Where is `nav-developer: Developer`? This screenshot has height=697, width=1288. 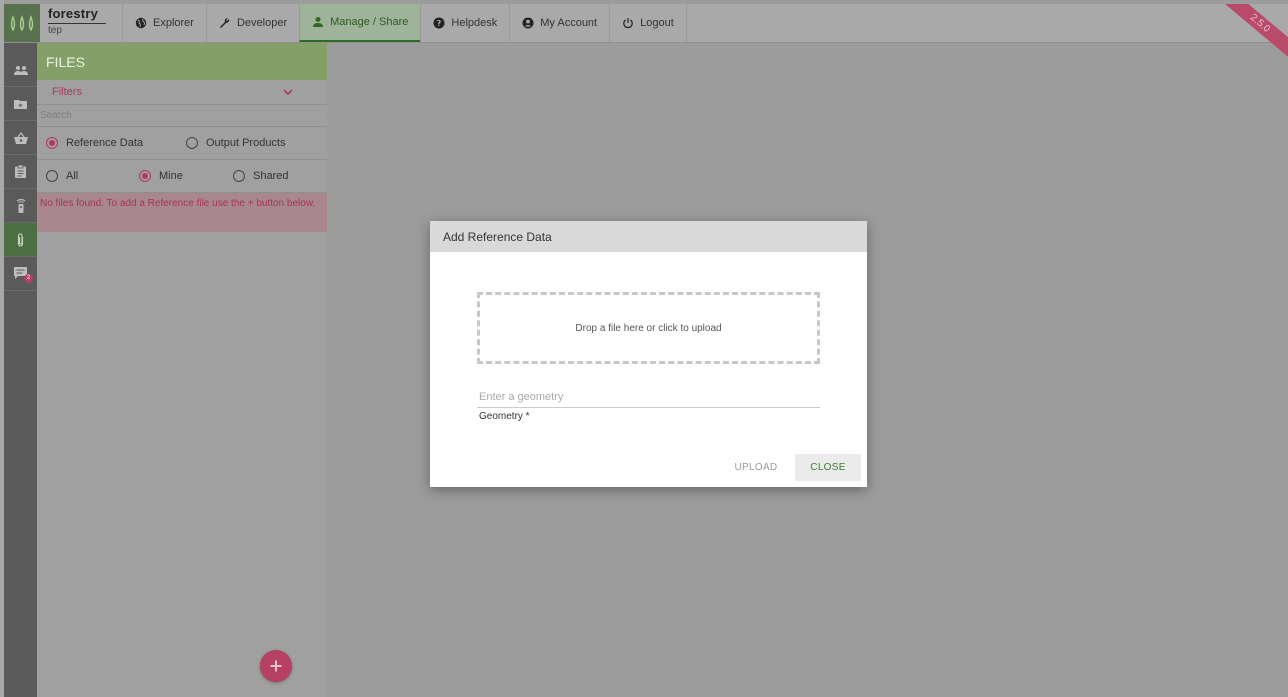
nav-developer: Developer is located at coordinates (252, 23).